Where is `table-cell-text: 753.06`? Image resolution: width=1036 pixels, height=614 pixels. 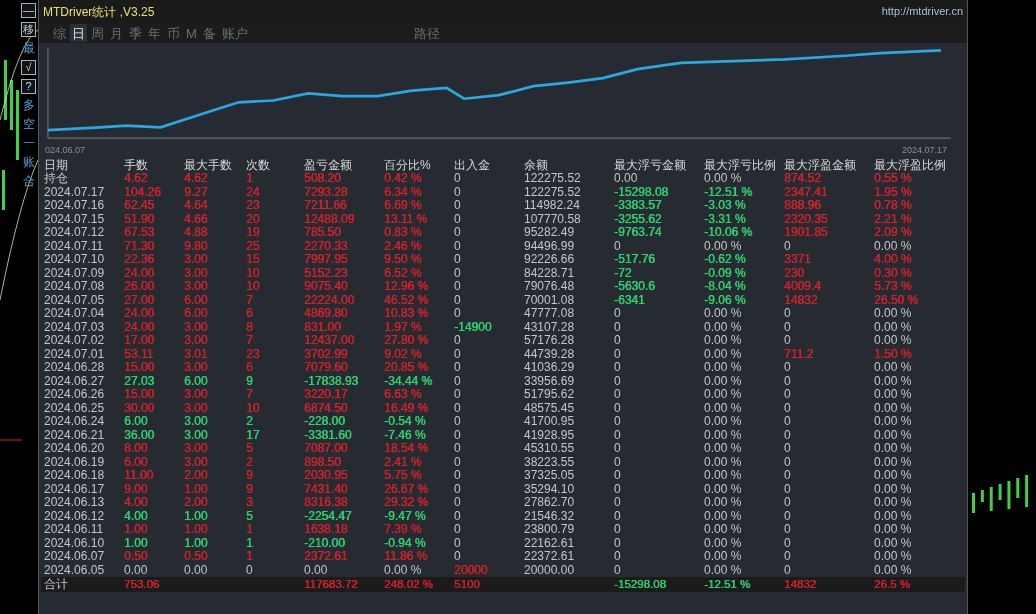
table-cell-text: 753.06 is located at coordinates (142, 584).